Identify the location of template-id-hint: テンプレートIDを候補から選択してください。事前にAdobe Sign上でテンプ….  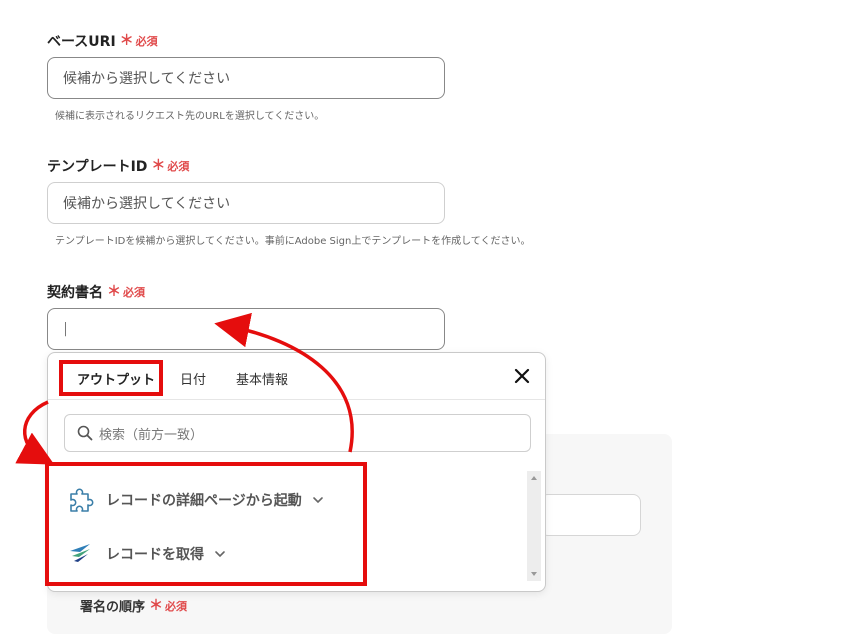
(293, 241).